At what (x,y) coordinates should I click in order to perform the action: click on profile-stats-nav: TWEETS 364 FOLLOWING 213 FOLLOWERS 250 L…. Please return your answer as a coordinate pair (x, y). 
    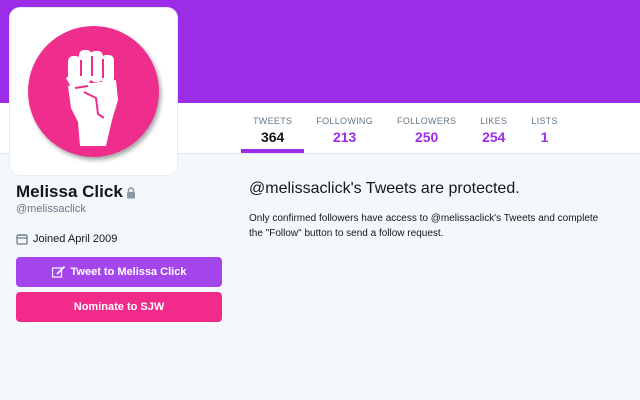
    Looking at the image, I should click on (405, 128).